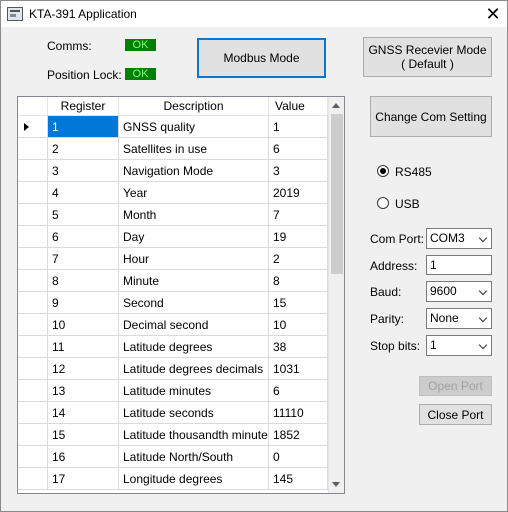 Image resolution: width=508 pixels, height=512 pixels. What do you see at coordinates (261, 58) in the screenshot?
I see `modbus-mode-button: Modbus Mode` at bounding box center [261, 58].